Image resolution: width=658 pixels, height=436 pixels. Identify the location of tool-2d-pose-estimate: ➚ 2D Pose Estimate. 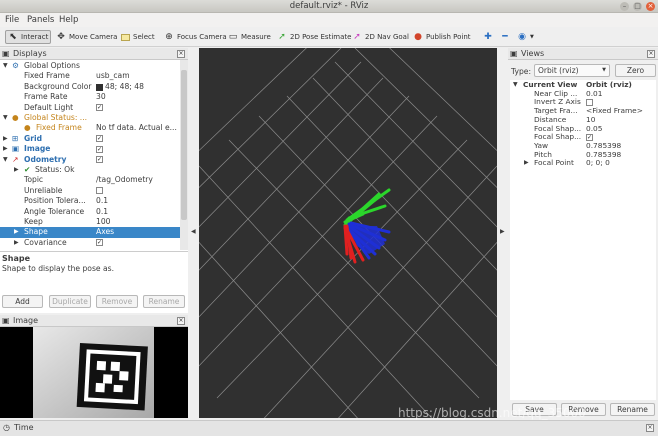
(314, 37).